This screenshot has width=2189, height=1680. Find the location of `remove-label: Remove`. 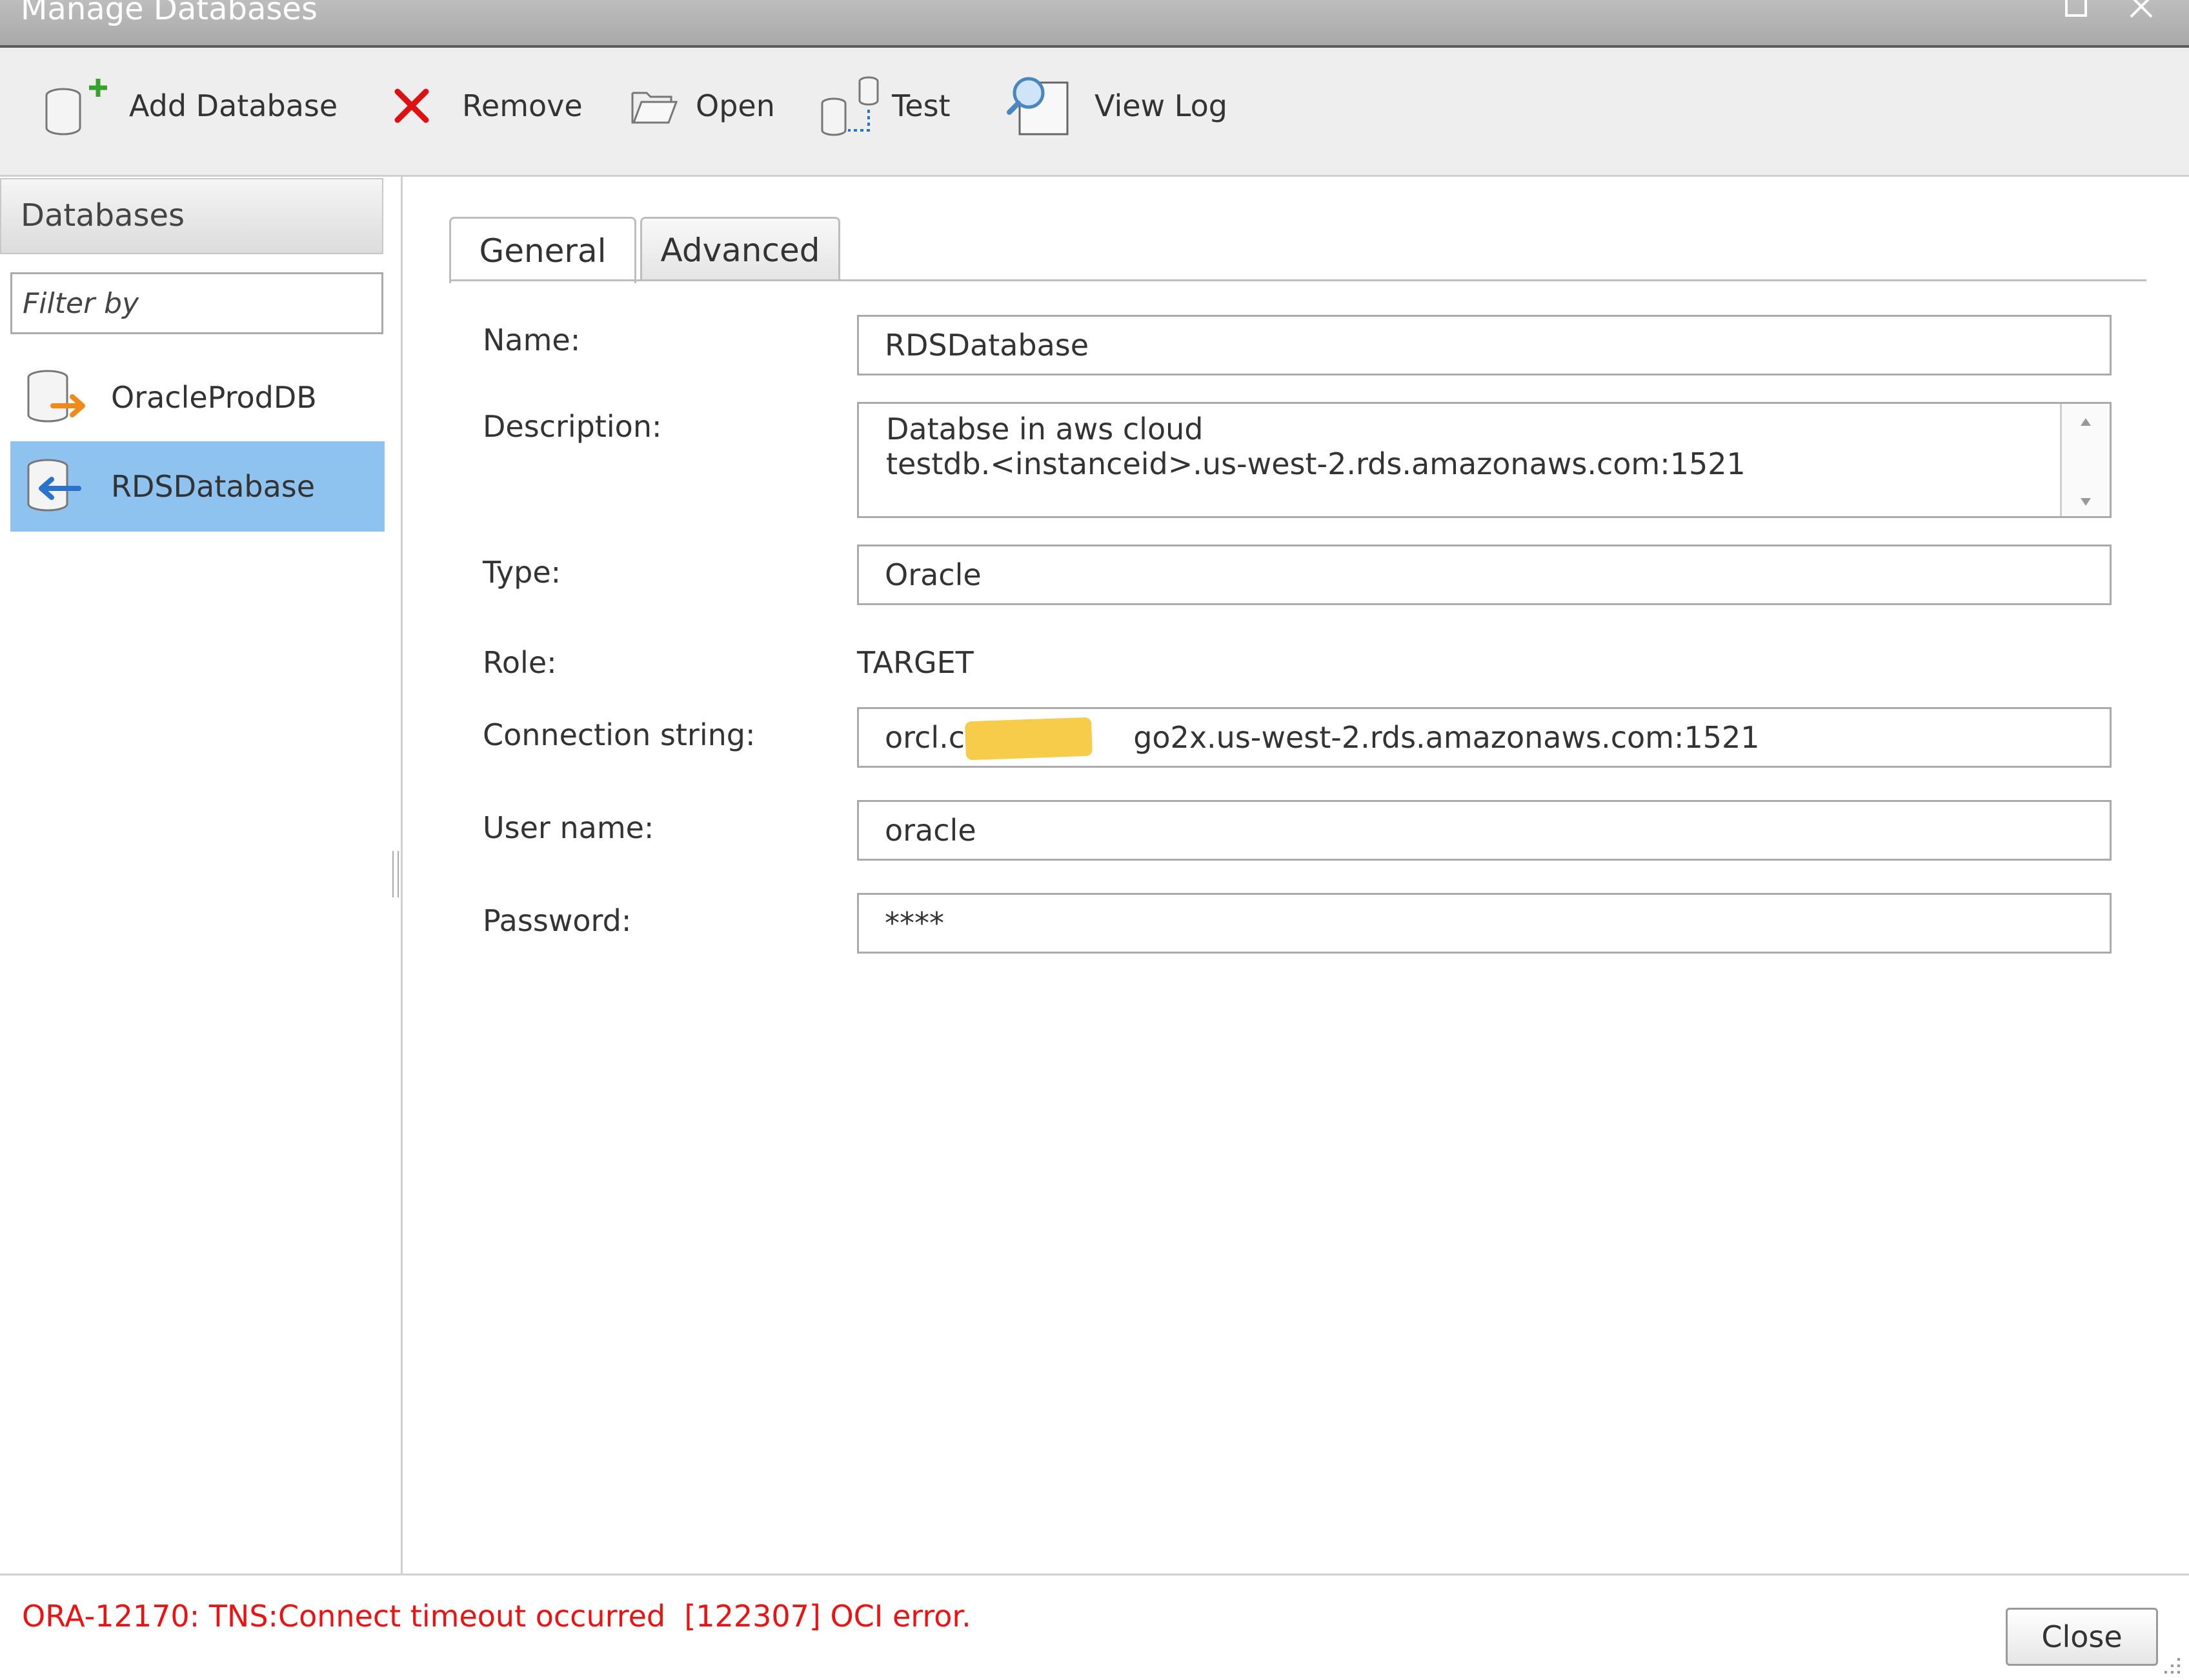

remove-label: Remove is located at coordinates (522, 105).